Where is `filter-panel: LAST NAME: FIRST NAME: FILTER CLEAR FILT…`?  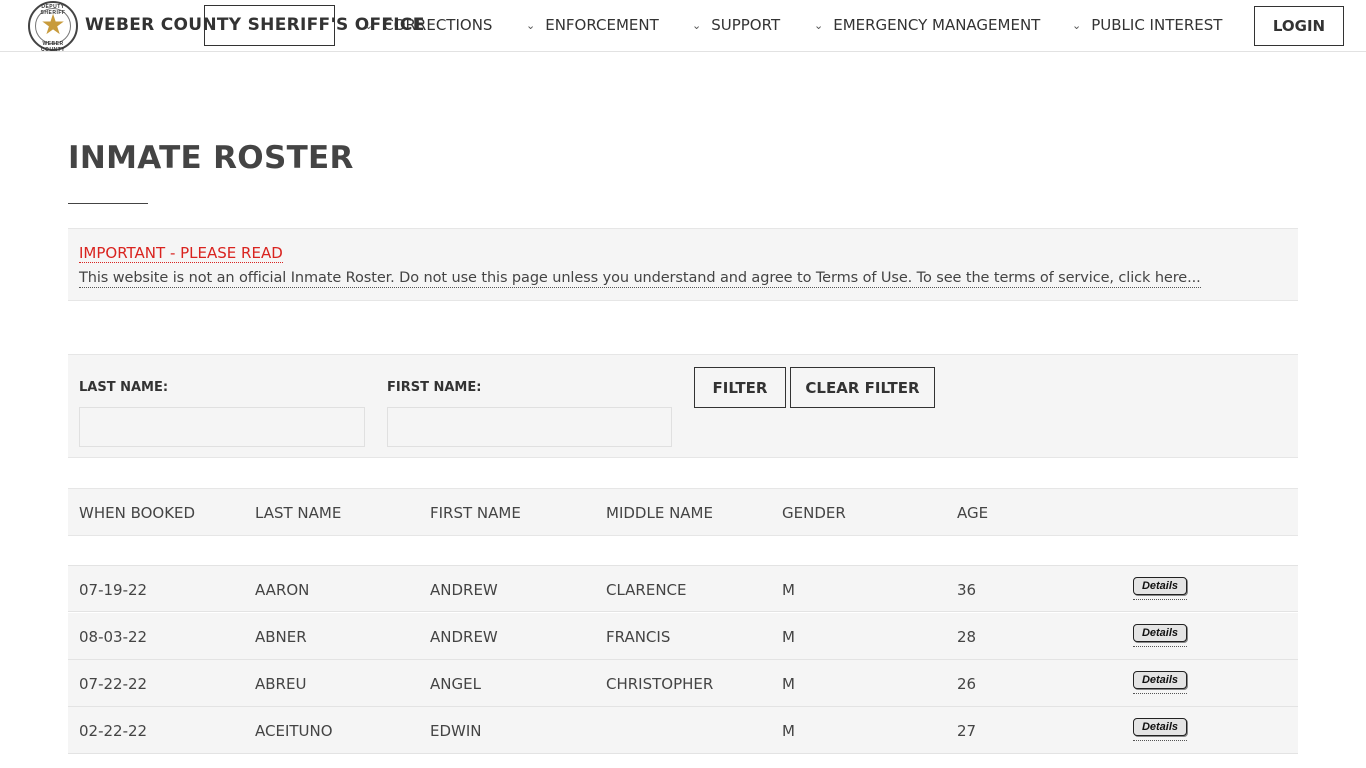 filter-panel: LAST NAME: FIRST NAME: FILTER CLEAR FILT… is located at coordinates (683, 406).